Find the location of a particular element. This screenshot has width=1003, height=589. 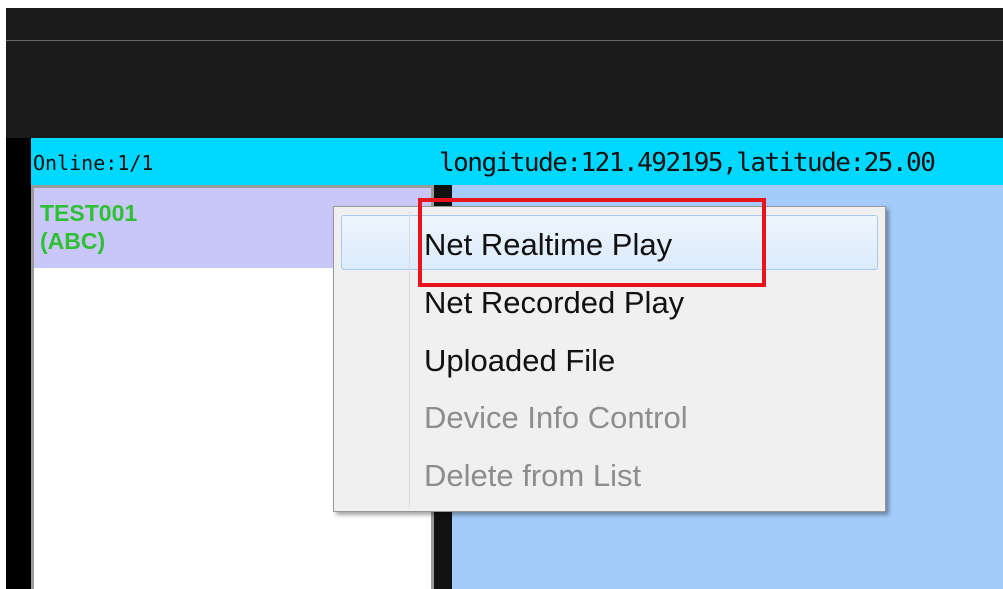

menu-gutter-separator is located at coordinates (409, 359).